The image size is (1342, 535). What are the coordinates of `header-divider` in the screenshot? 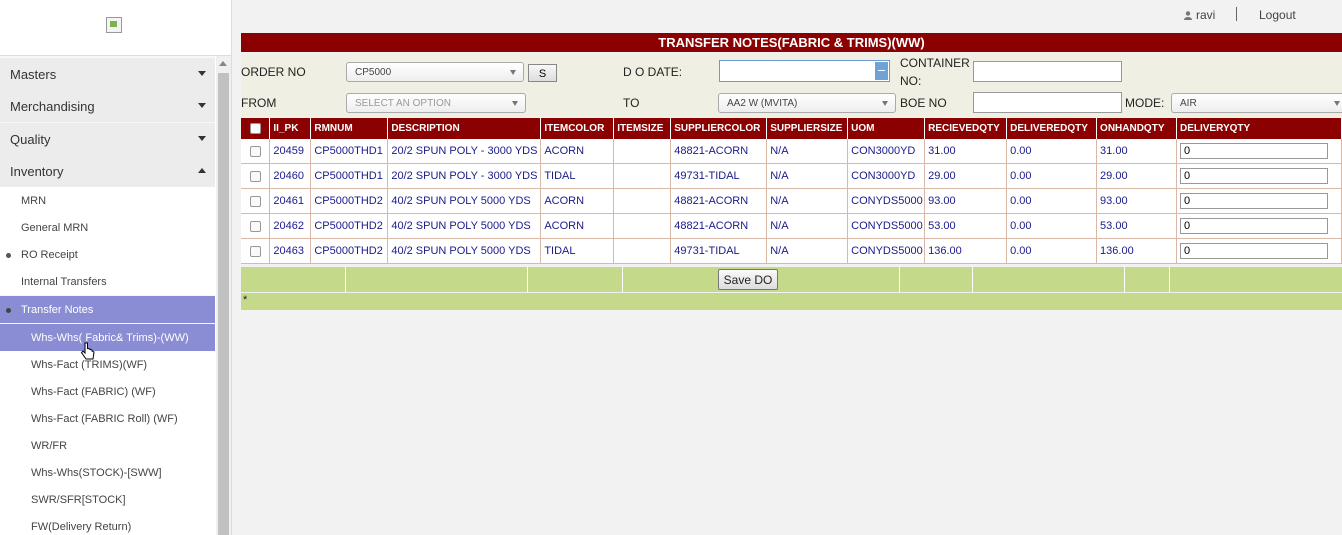 It's located at (1236, 14).